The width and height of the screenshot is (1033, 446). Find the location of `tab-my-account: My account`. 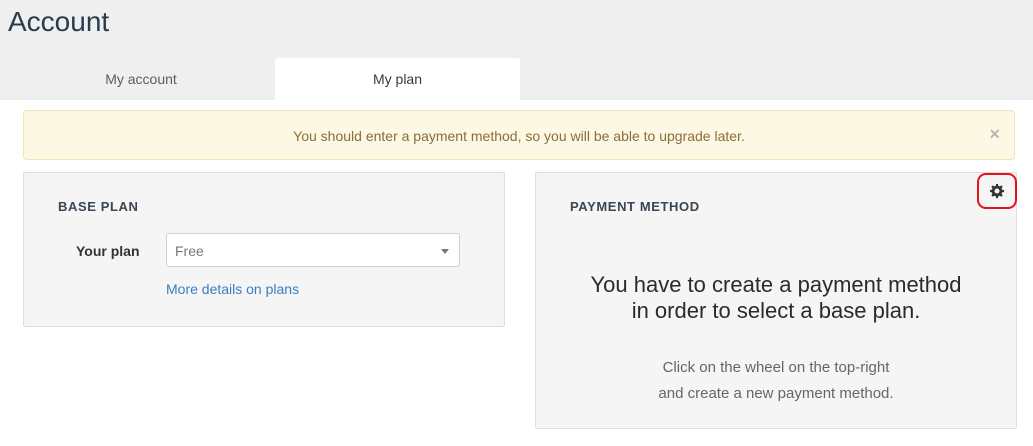

tab-my-account: My account is located at coordinates (141, 79).